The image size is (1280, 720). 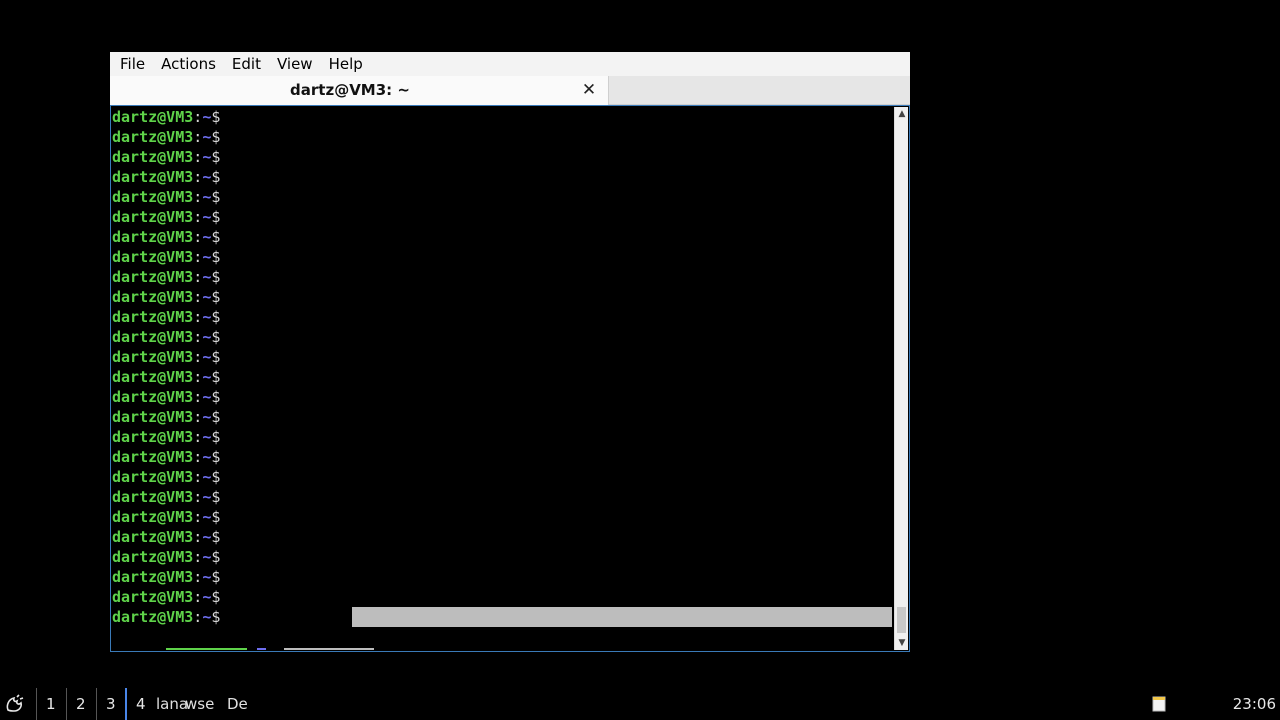 What do you see at coordinates (188, 64) in the screenshot?
I see `menu-actions: Actions` at bounding box center [188, 64].